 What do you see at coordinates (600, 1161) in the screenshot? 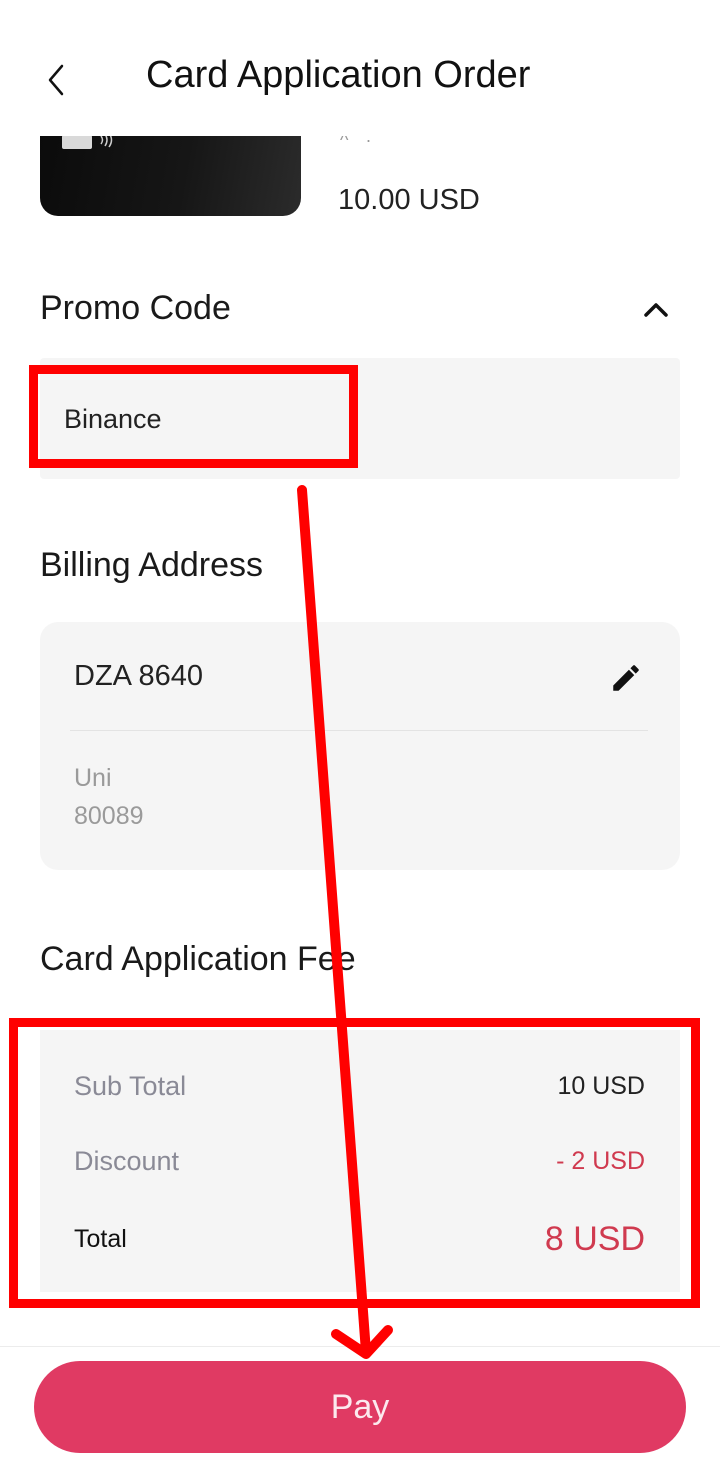
I see `discount-value: - 2 USD` at bounding box center [600, 1161].